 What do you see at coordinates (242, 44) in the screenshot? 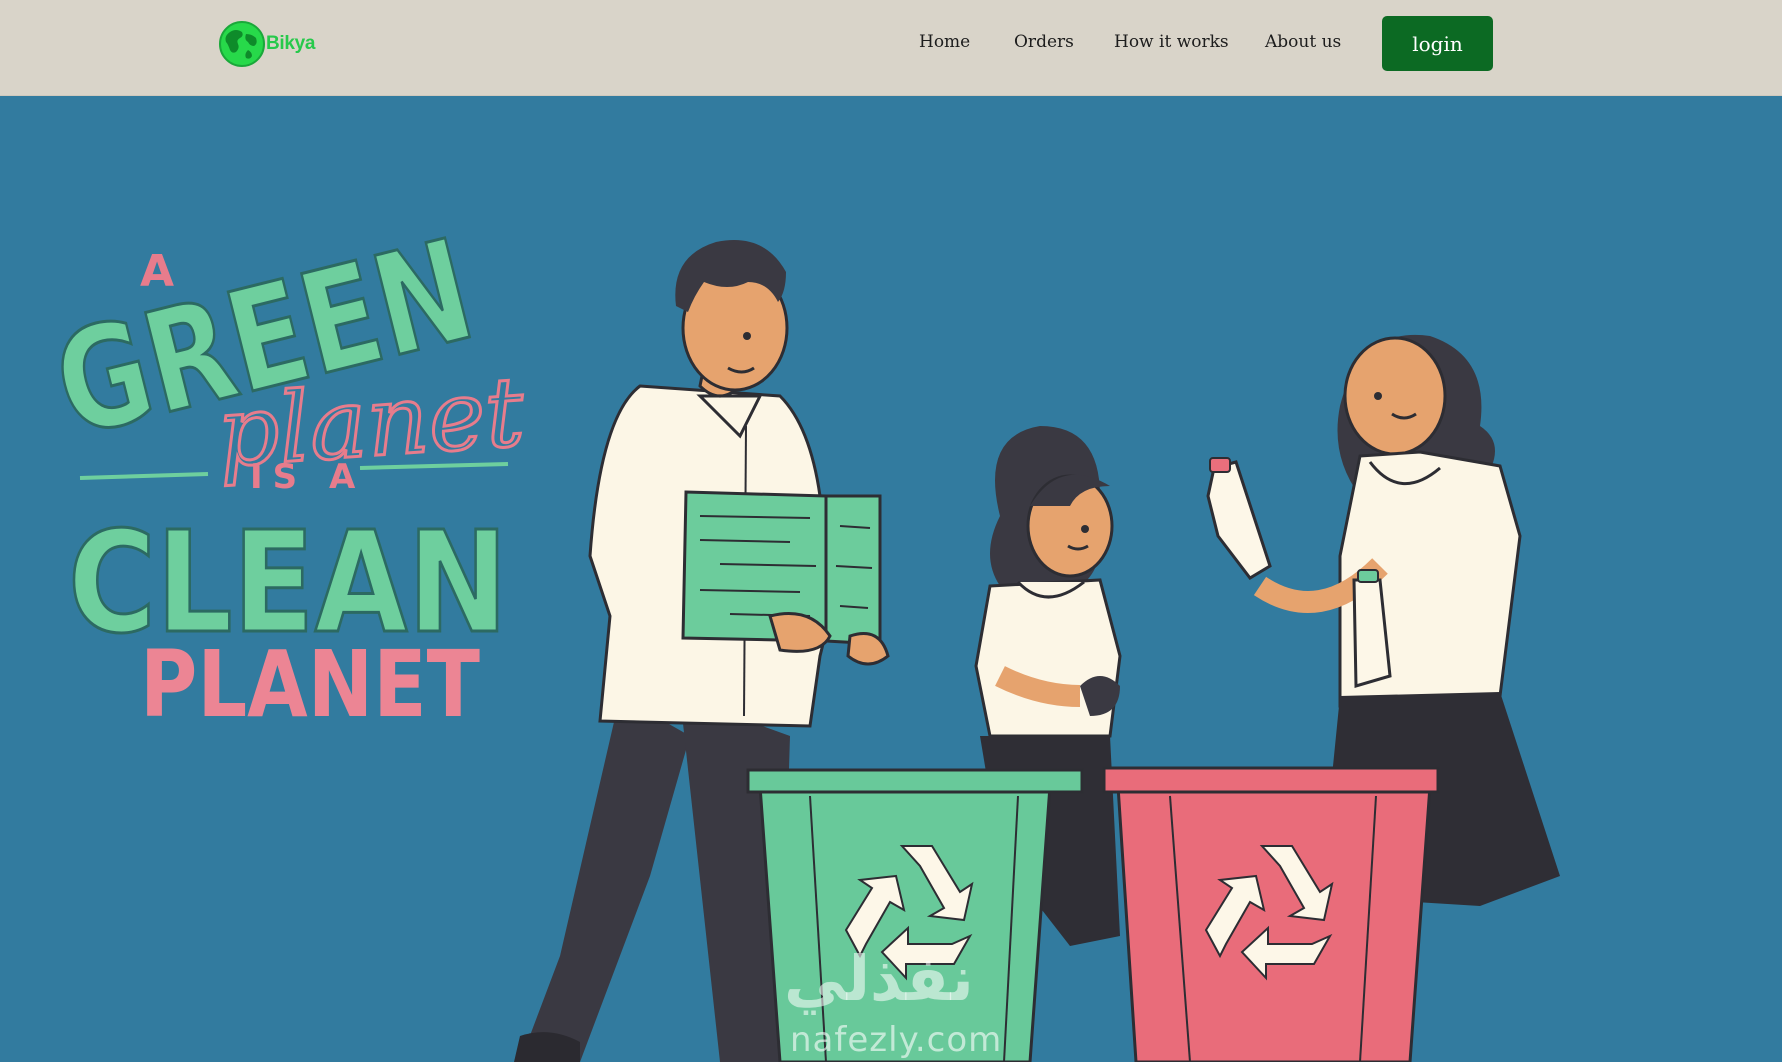
I see `globe-icon` at bounding box center [242, 44].